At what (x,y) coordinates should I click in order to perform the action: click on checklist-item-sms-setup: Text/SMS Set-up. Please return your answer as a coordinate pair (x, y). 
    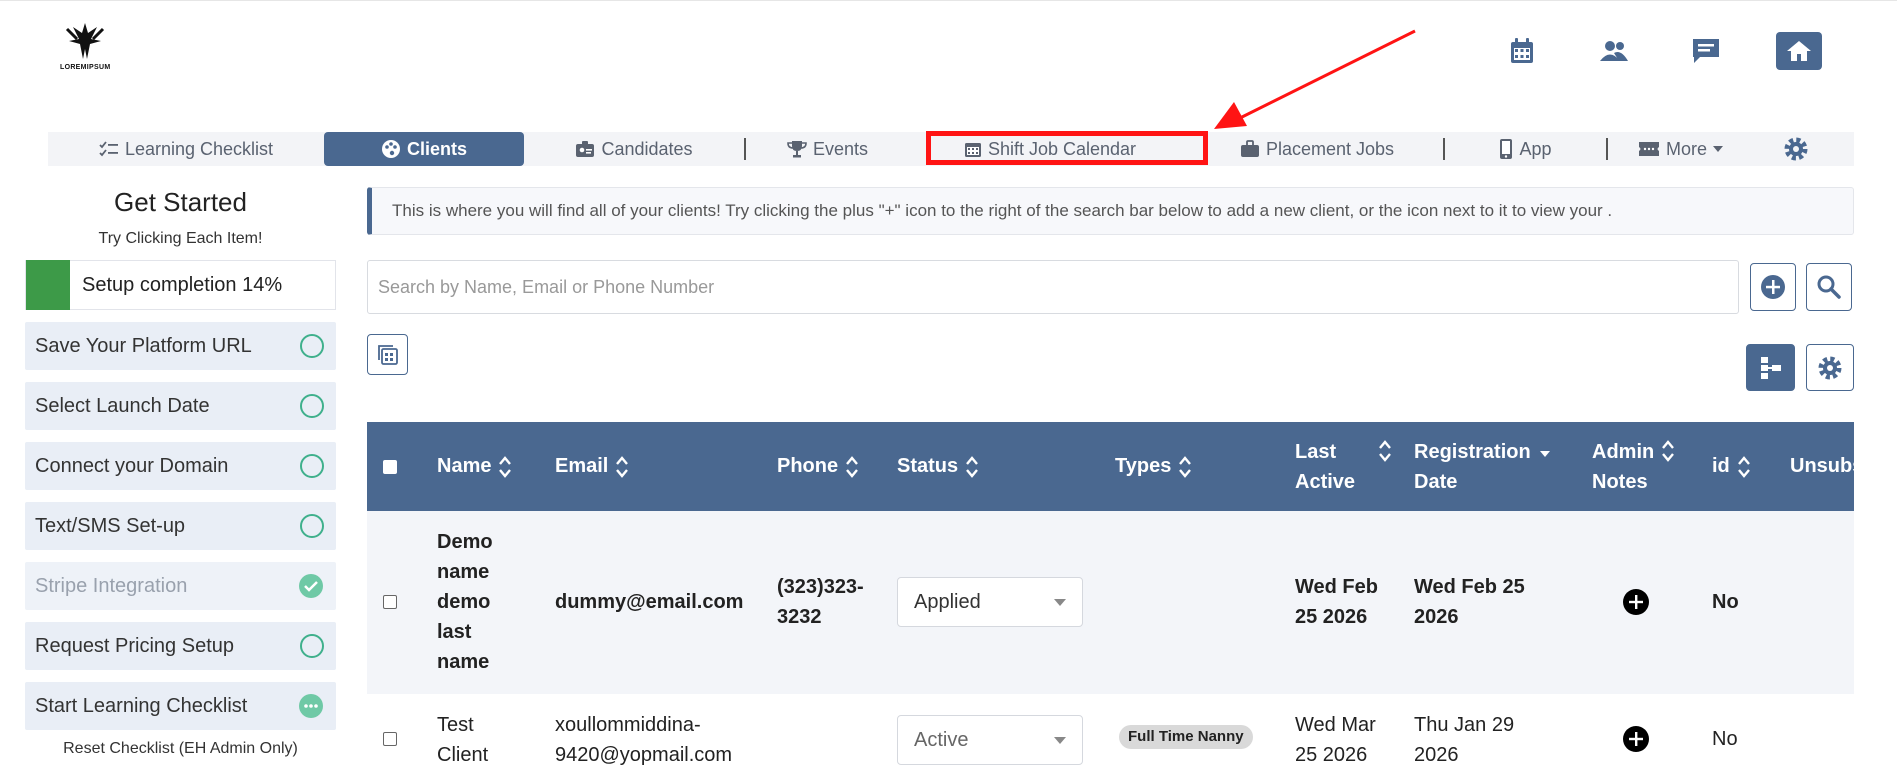
    Looking at the image, I should click on (180, 526).